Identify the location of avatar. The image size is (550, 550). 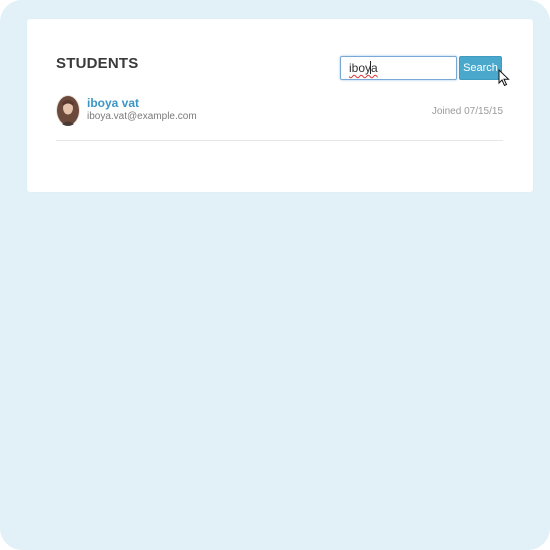
(68, 110).